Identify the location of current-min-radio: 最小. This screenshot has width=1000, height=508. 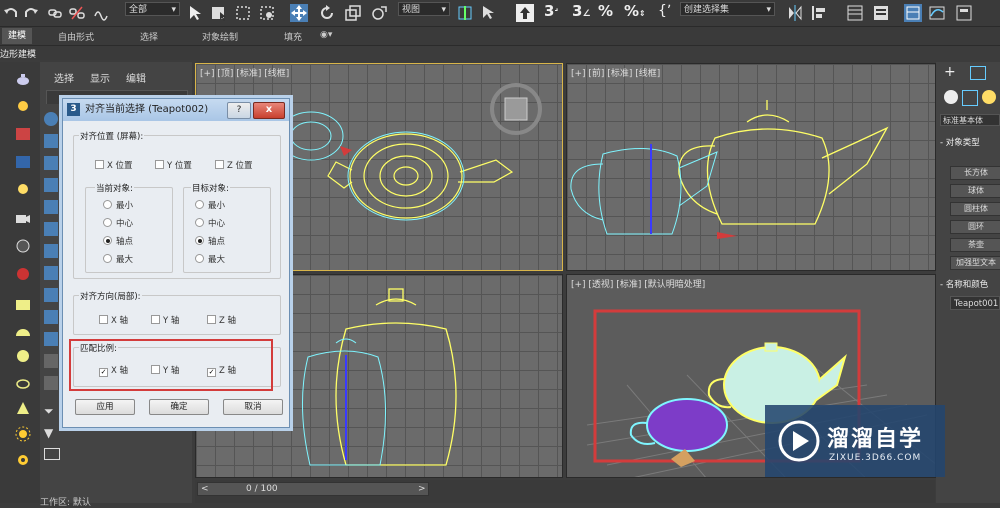
(118, 205).